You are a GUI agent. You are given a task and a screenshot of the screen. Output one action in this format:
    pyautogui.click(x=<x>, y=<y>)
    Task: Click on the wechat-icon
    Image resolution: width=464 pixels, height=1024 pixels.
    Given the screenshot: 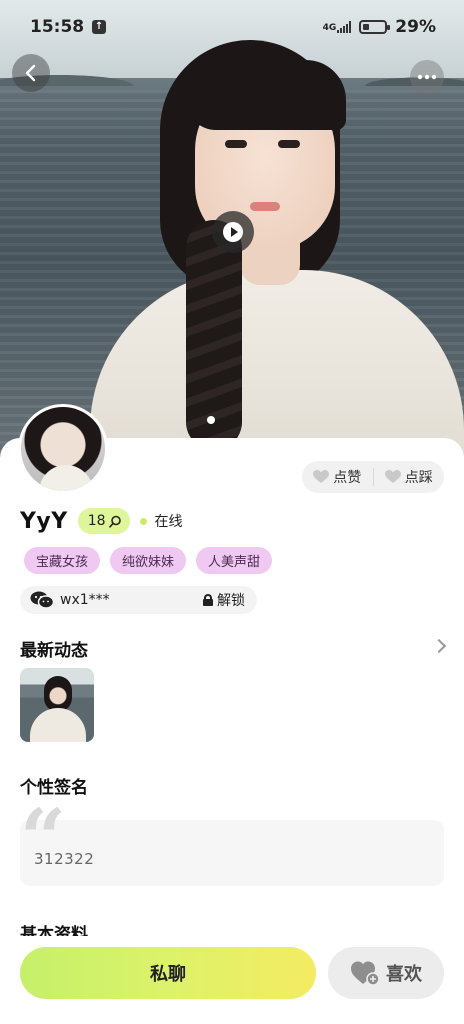 What is the action you would take?
    pyautogui.click(x=42, y=600)
    